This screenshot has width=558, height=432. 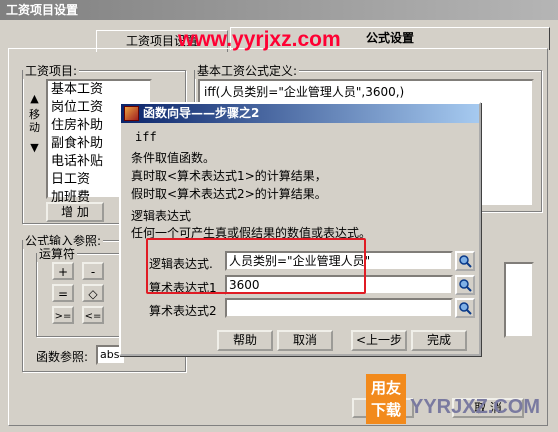 I want to click on move-up-icon: ▲, so click(x=34, y=98).